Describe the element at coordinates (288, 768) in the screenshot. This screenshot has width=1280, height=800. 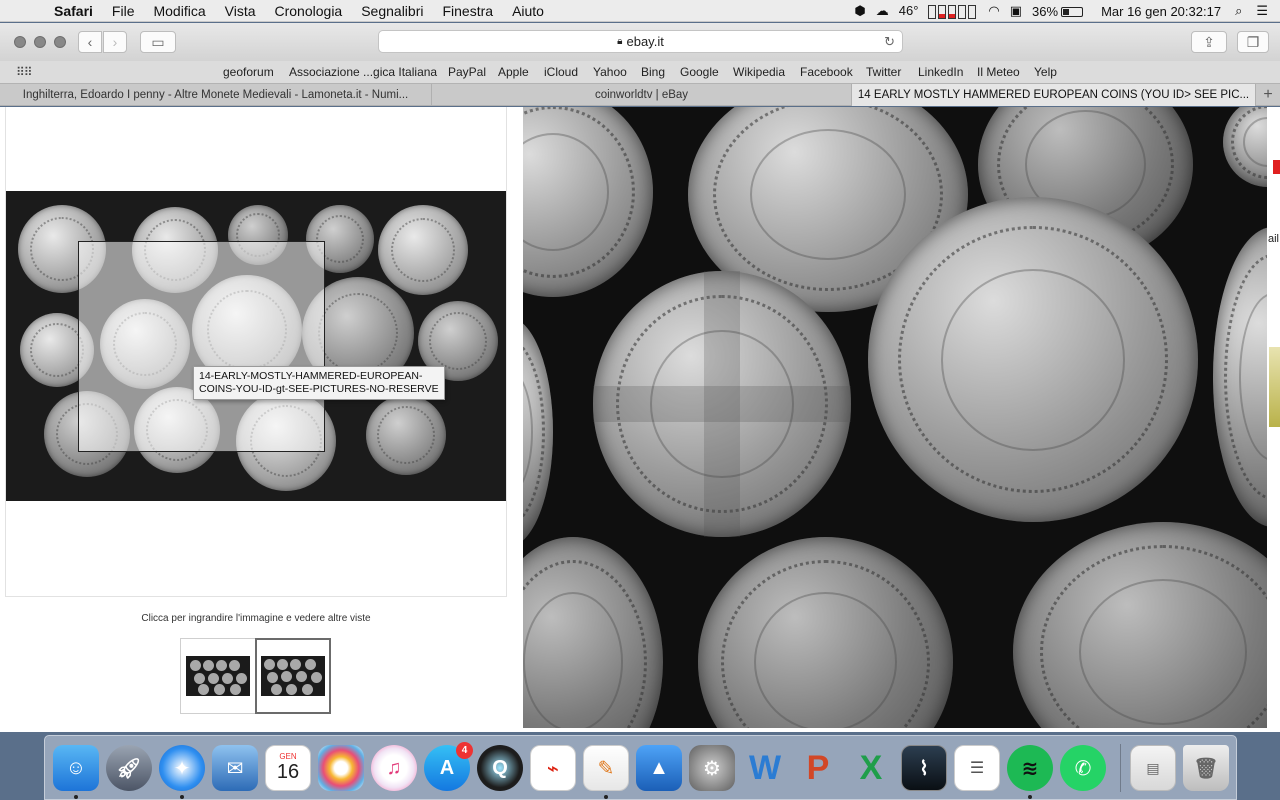
I see `calendar-icon: GEN 16` at that location.